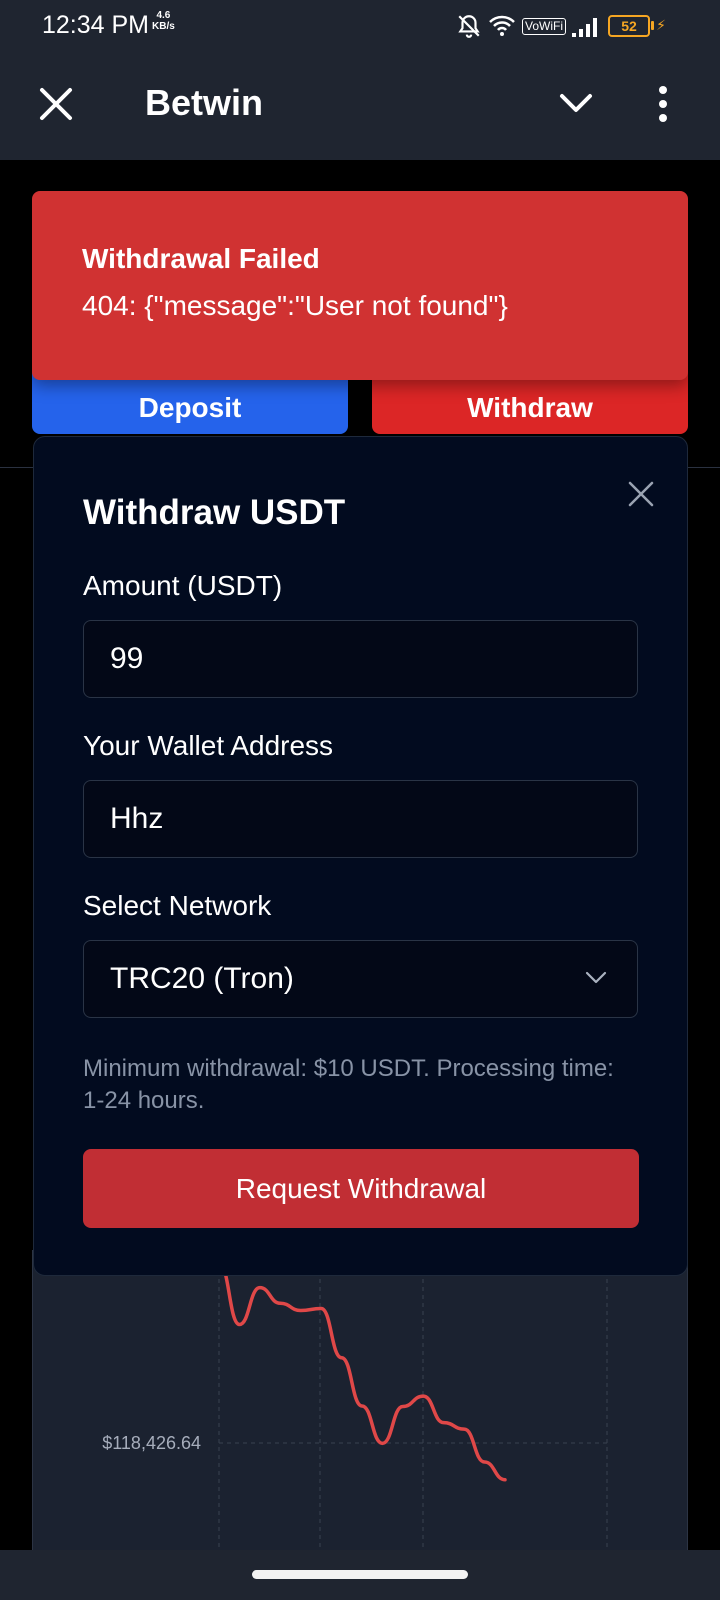 The width and height of the screenshot is (720, 1600). Describe the element at coordinates (177, 905) in the screenshot. I see `network-label: Select Network` at that location.